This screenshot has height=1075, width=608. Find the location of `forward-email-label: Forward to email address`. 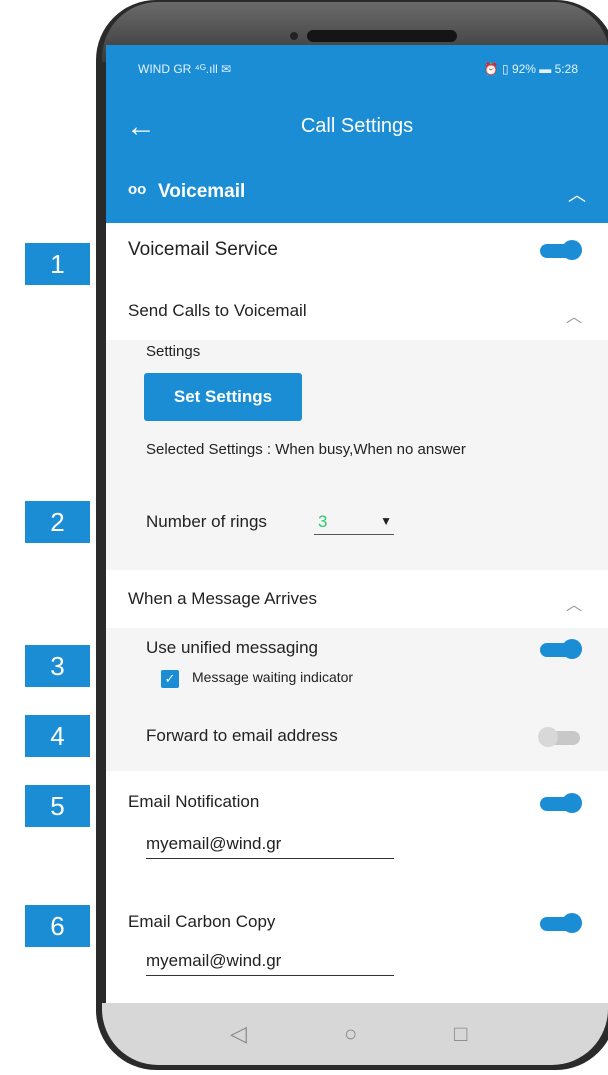

forward-email-label: Forward to email address is located at coordinates (242, 735).